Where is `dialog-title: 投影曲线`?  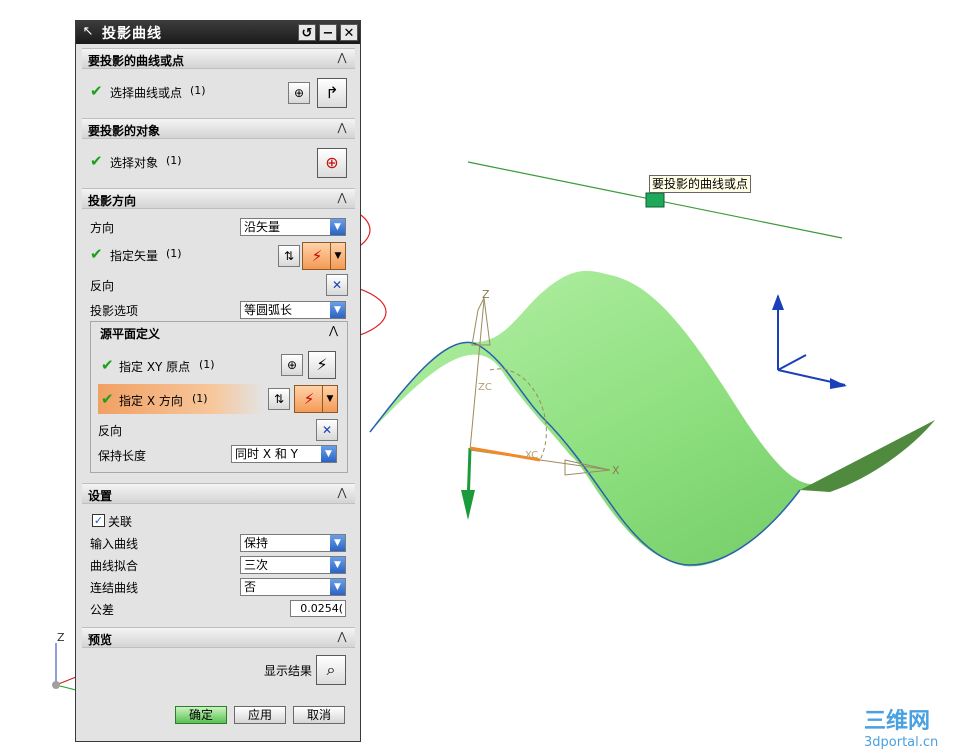
dialog-title: 投影曲线 is located at coordinates (132, 34).